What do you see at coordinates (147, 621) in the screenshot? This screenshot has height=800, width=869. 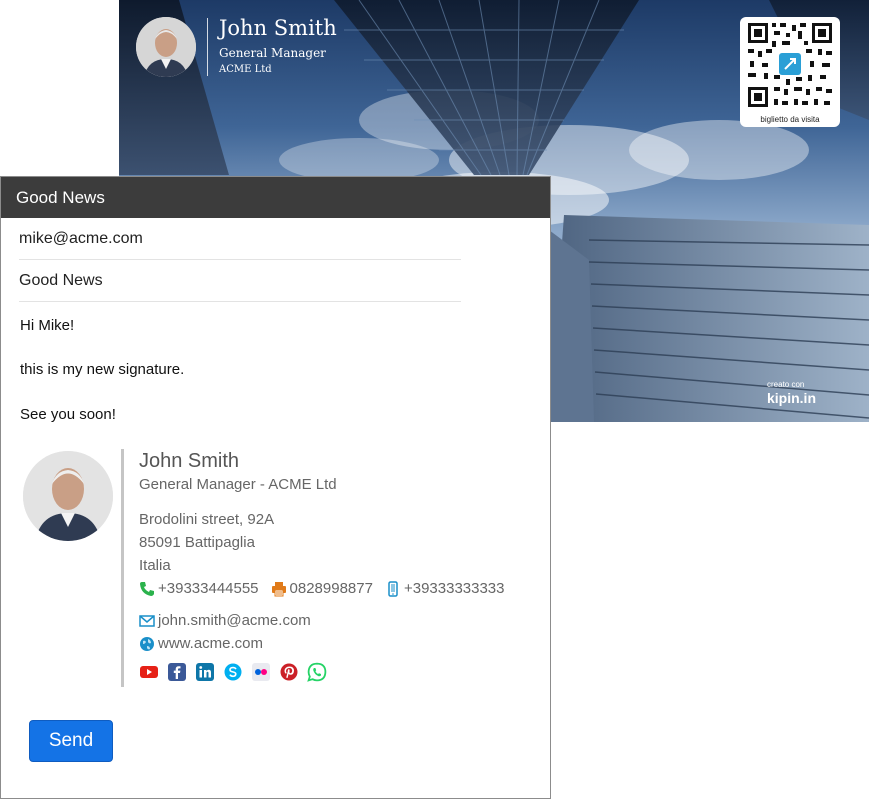 I see `email-icon` at bounding box center [147, 621].